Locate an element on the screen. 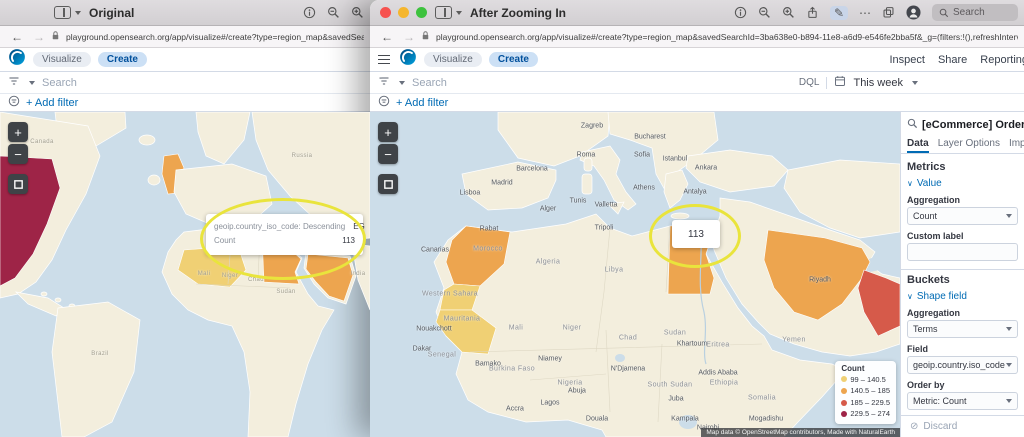  share-icon is located at coordinates (812, 12).